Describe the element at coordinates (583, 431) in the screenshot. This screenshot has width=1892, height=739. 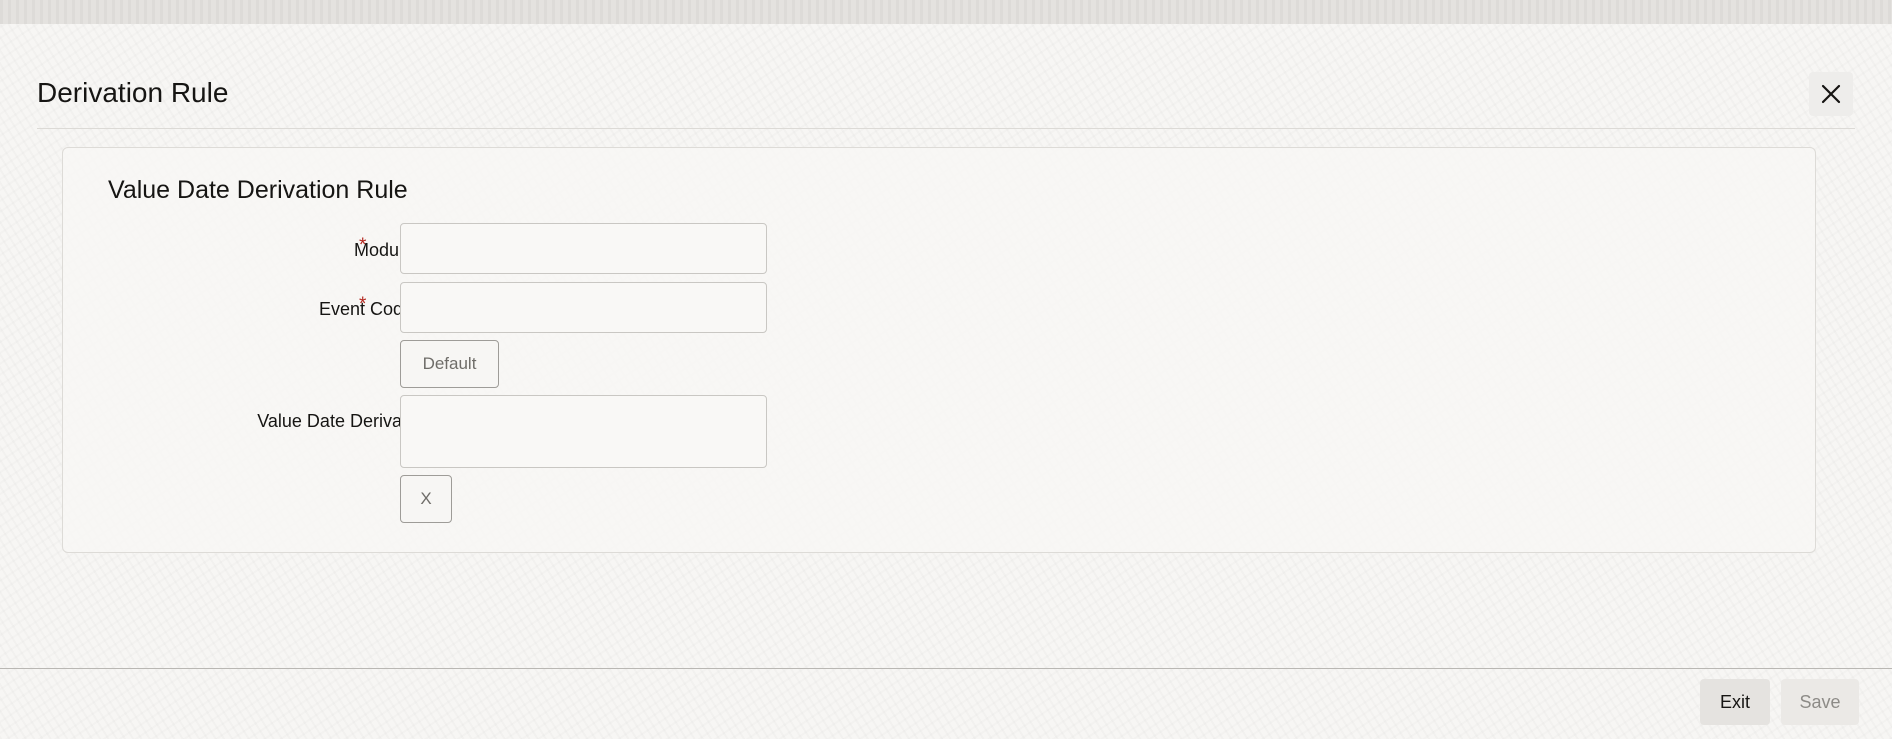
I see `value-date-derivation-textarea` at that location.